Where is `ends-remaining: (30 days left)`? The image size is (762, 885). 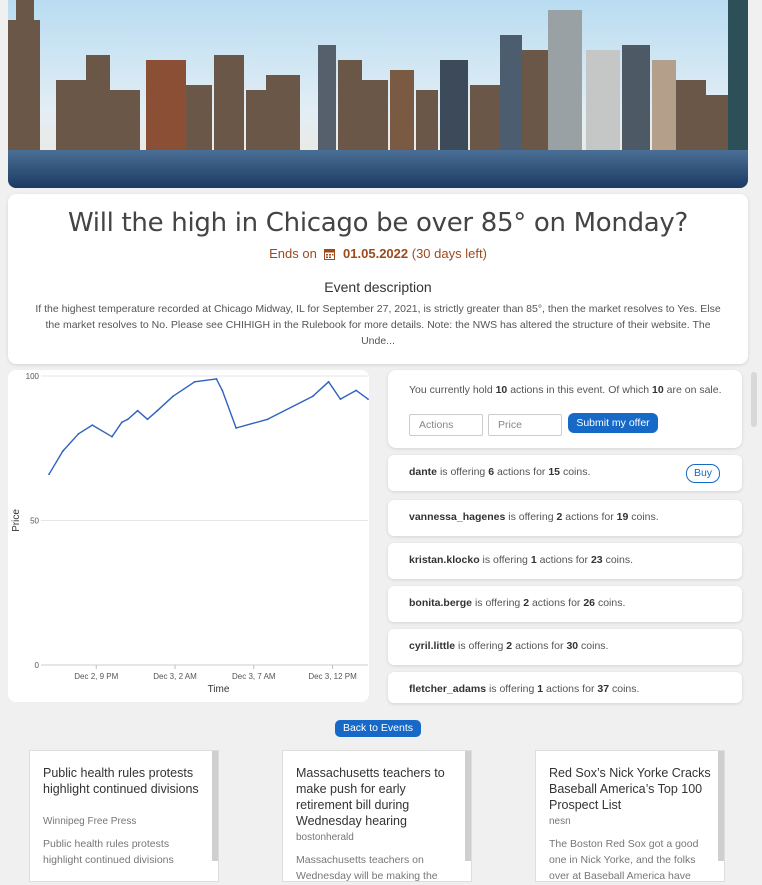 ends-remaining: (30 days left) is located at coordinates (449, 253).